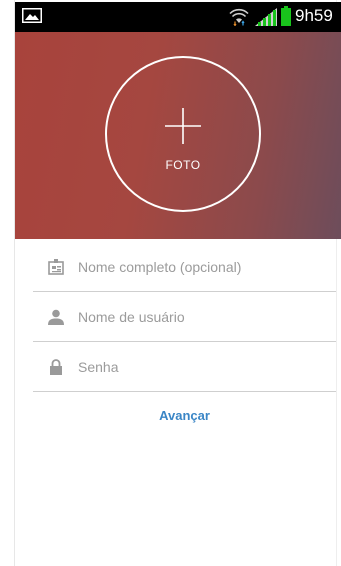 The height and width of the screenshot is (566, 341). What do you see at coordinates (184, 415) in the screenshot?
I see `next-button: Avançar` at bounding box center [184, 415].